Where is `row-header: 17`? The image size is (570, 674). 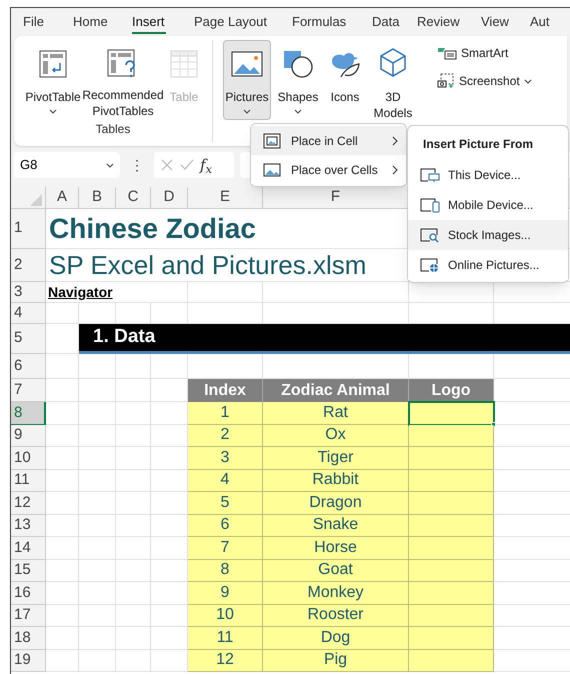 row-header: 17 is located at coordinates (28, 615).